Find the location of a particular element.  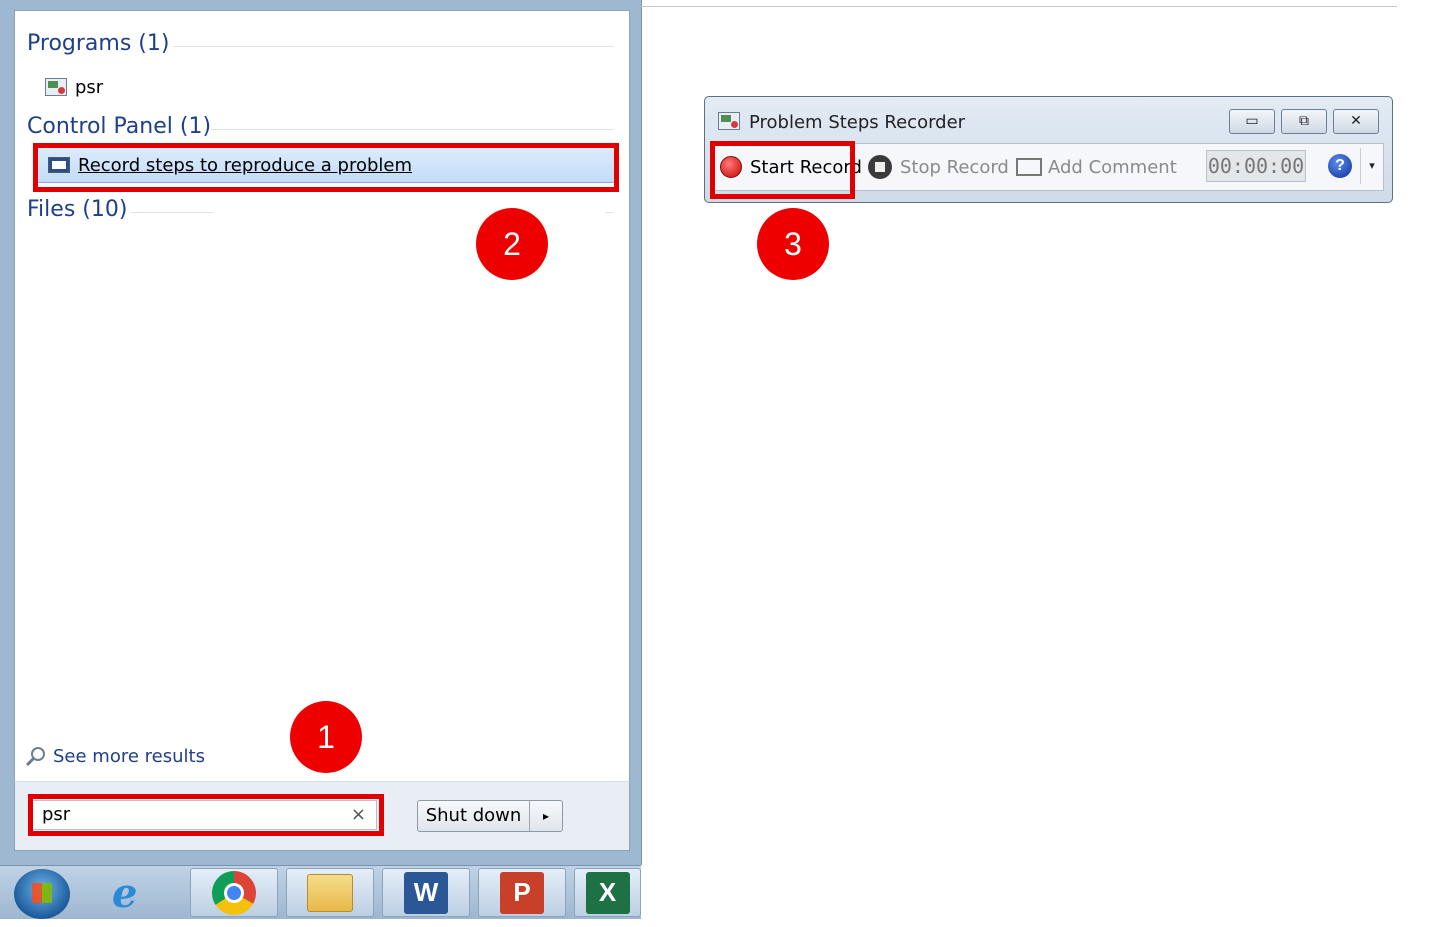

windows-start-orb is located at coordinates (42, 894).